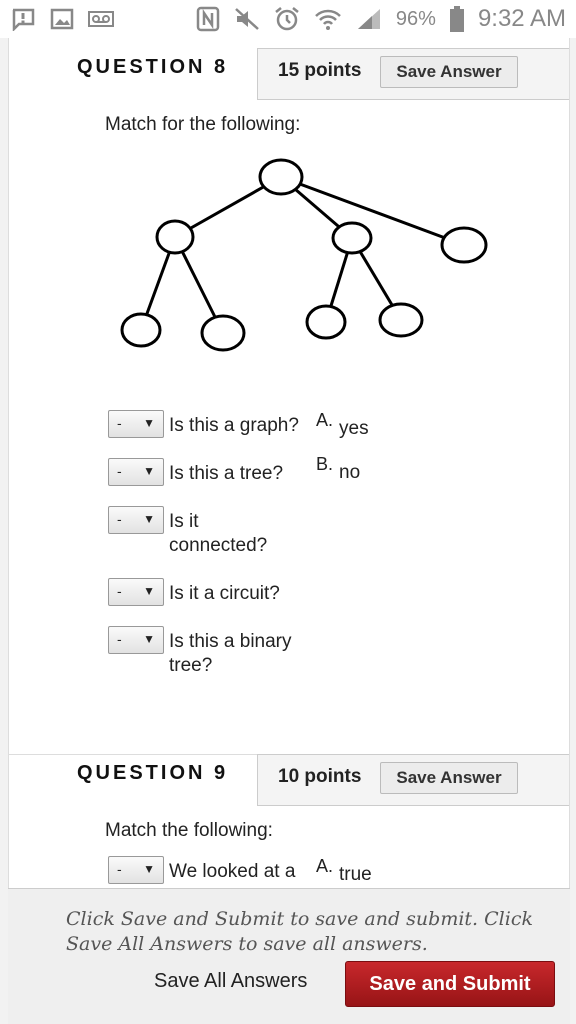  I want to click on status-right-icons: 96% 9:32 AM, so click(381, 19).